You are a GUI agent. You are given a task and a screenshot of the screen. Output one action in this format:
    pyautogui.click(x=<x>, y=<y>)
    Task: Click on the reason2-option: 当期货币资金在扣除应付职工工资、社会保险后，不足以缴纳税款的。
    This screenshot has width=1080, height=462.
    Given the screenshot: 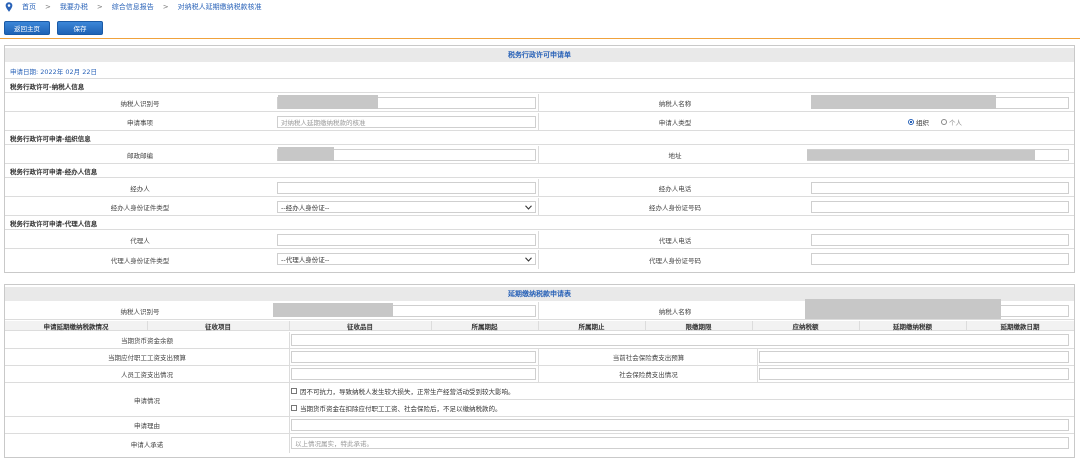 What is the action you would take?
    pyautogui.click(x=682, y=408)
    